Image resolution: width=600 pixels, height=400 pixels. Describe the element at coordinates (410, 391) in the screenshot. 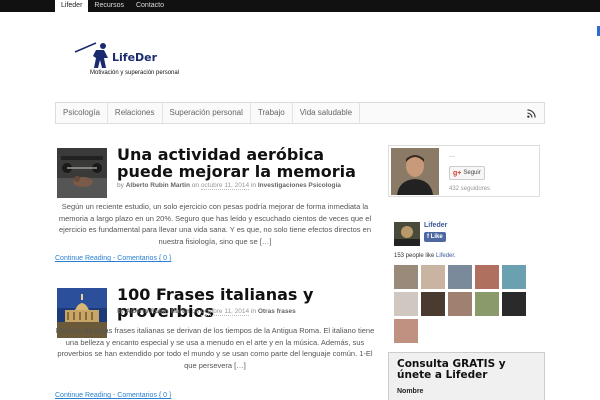

I see `name-label: Nombre` at that location.